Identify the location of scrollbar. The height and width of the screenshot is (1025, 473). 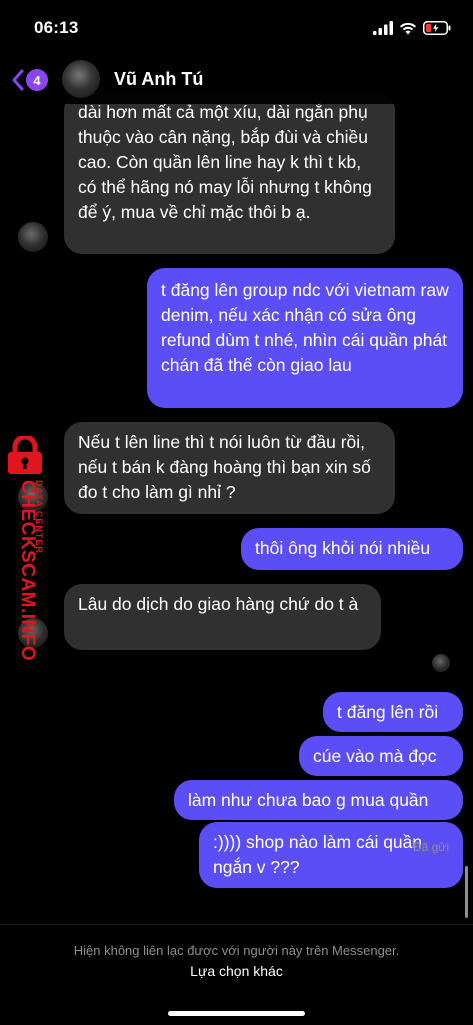
(466, 892).